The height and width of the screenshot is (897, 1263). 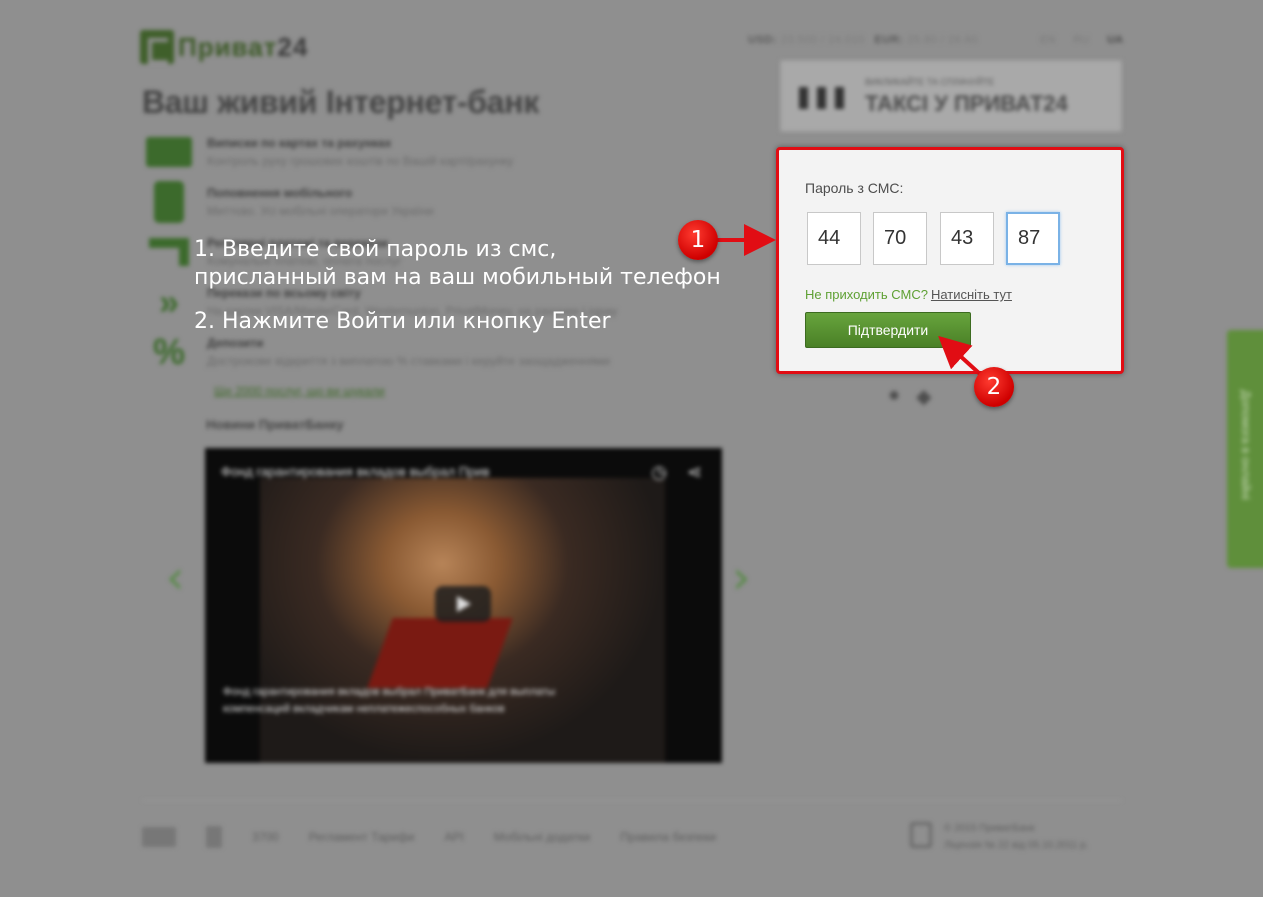 I want to click on annotation-arrows, so click(x=849, y=300).